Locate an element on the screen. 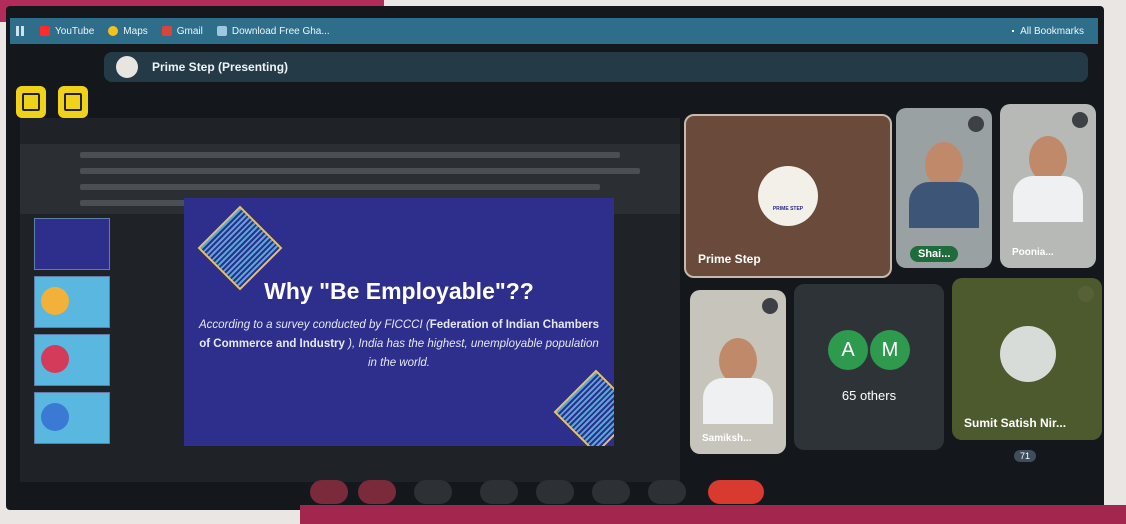  participant-avatar: A is located at coordinates (848, 350).